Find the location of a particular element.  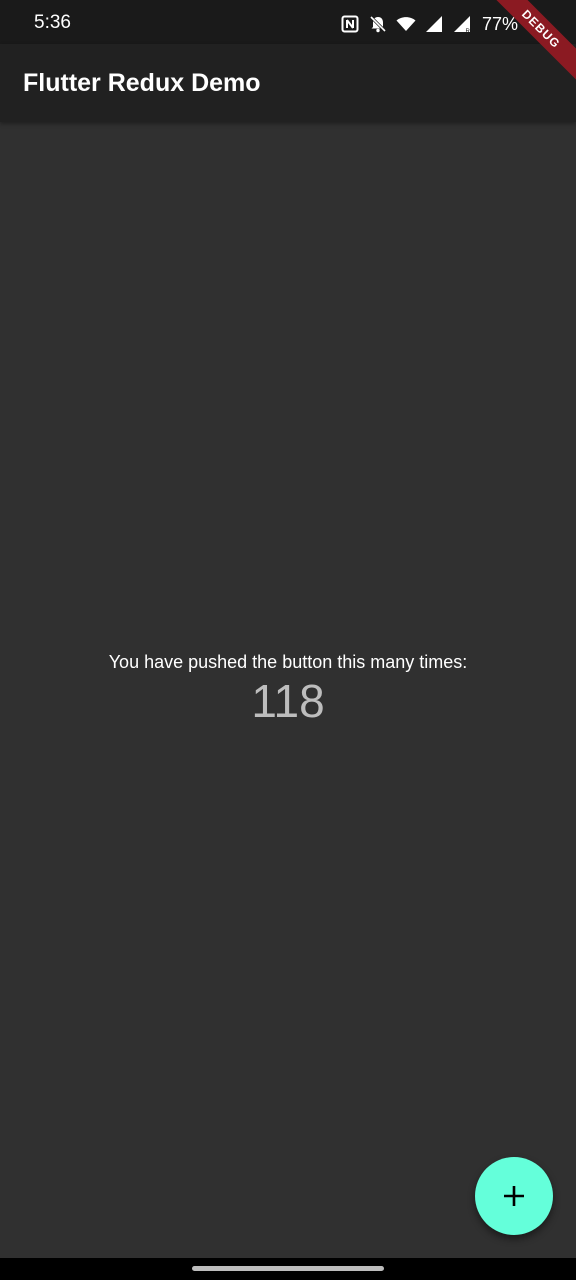

gesture-handle is located at coordinates (288, 1268).